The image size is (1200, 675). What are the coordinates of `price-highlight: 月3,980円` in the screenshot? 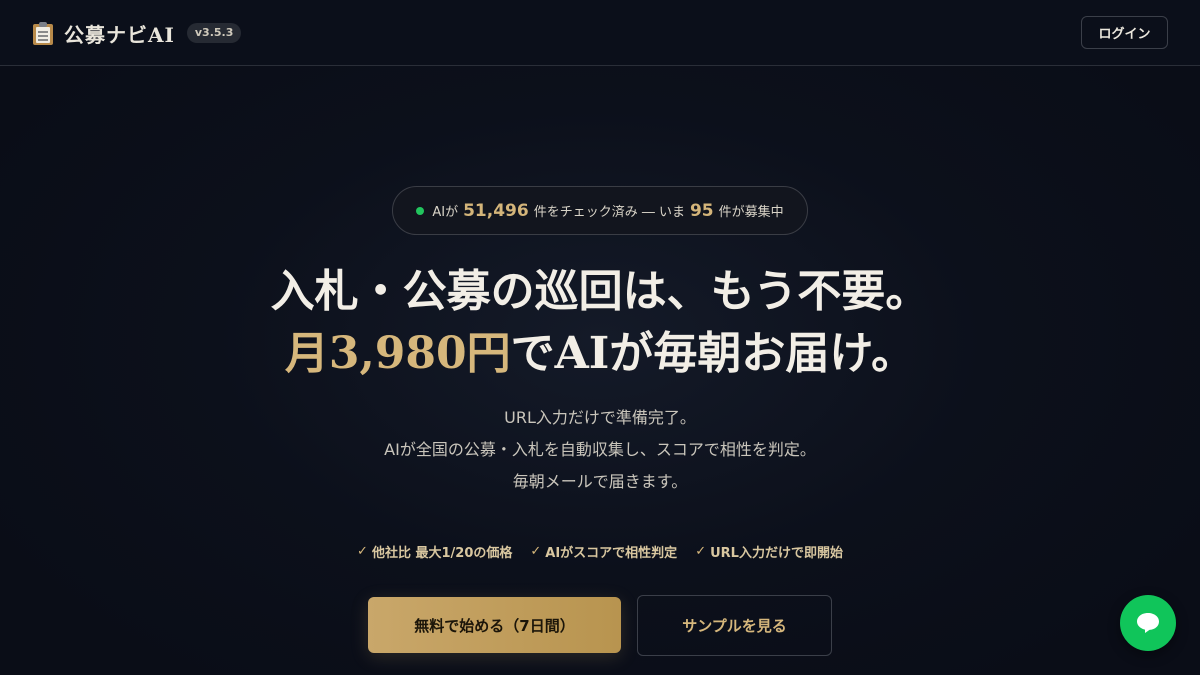 It's located at (397, 353).